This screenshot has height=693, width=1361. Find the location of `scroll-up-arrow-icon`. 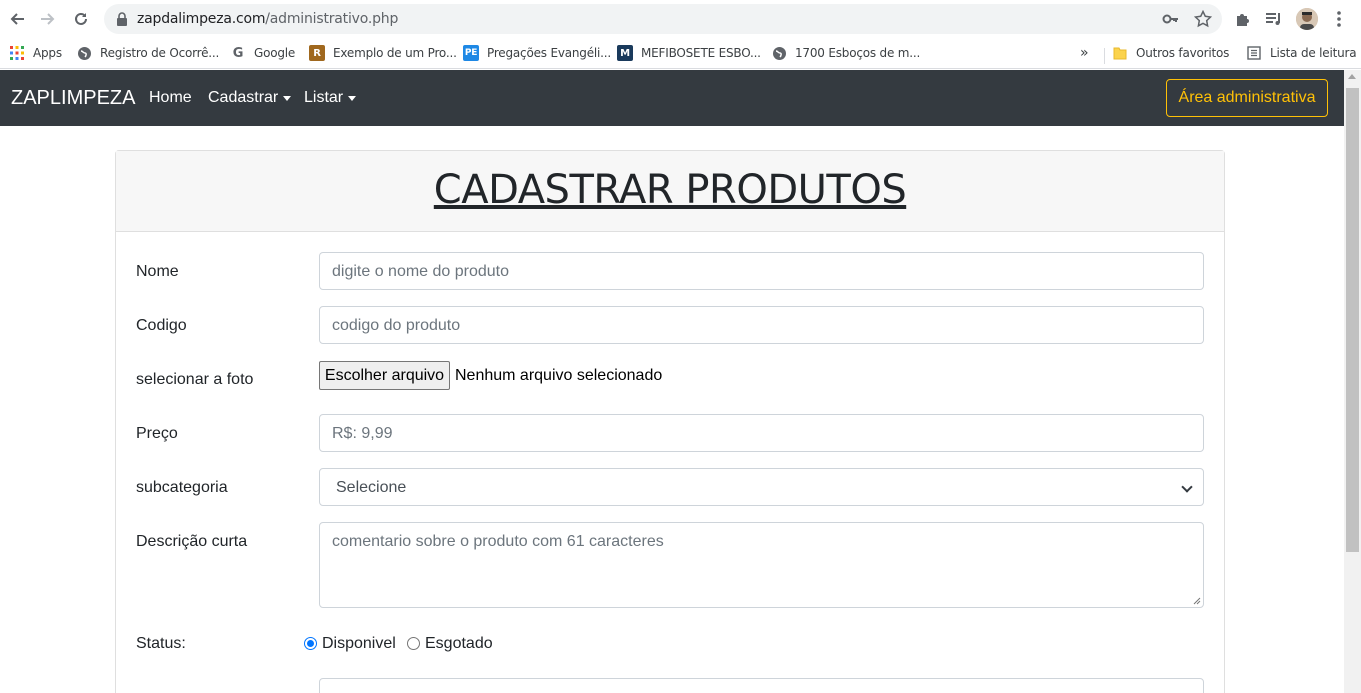

scroll-up-arrow-icon is located at coordinates (1352, 76).